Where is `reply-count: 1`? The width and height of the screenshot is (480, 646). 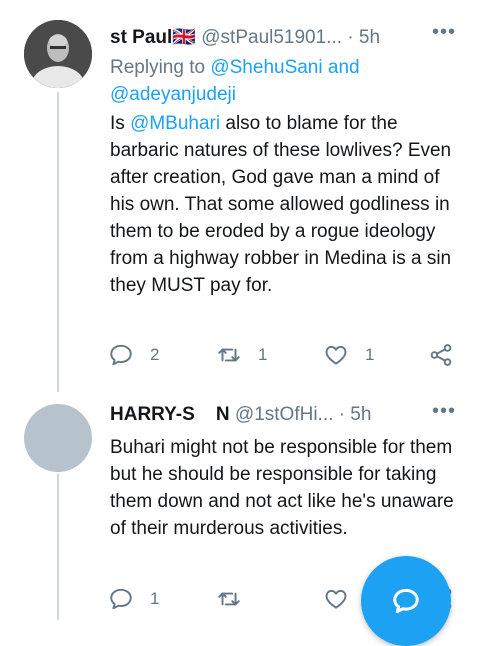 reply-count: 1 is located at coordinates (155, 598).